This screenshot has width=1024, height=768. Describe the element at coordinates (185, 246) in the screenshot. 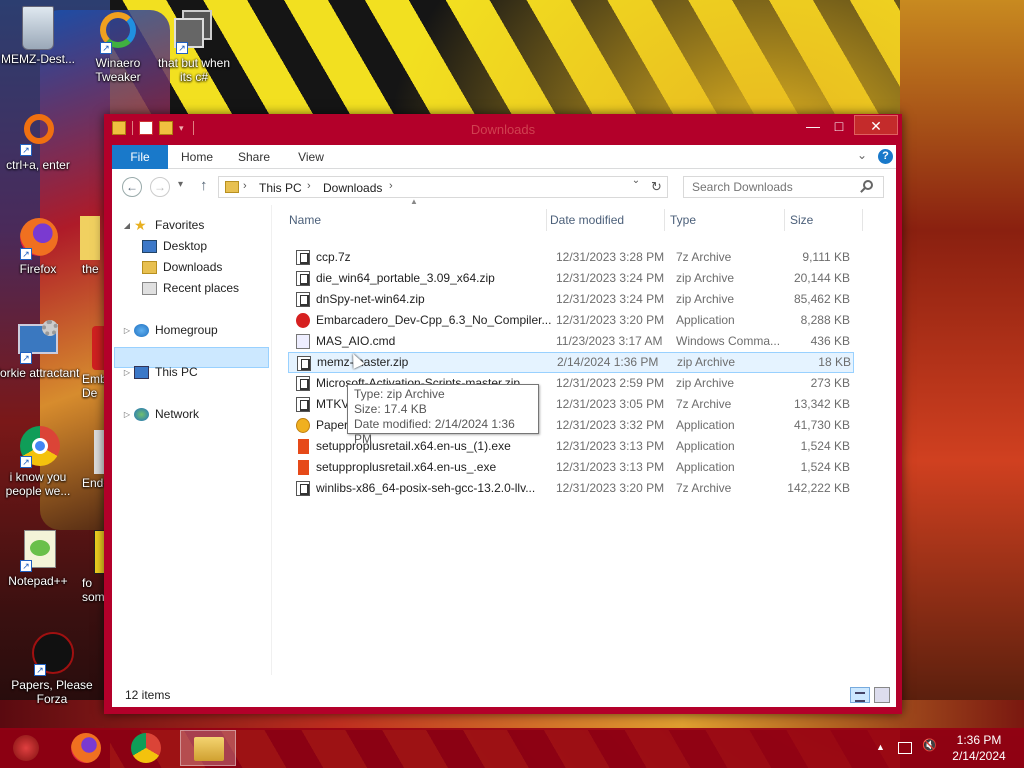

I see `nav-label: Desktop` at that location.